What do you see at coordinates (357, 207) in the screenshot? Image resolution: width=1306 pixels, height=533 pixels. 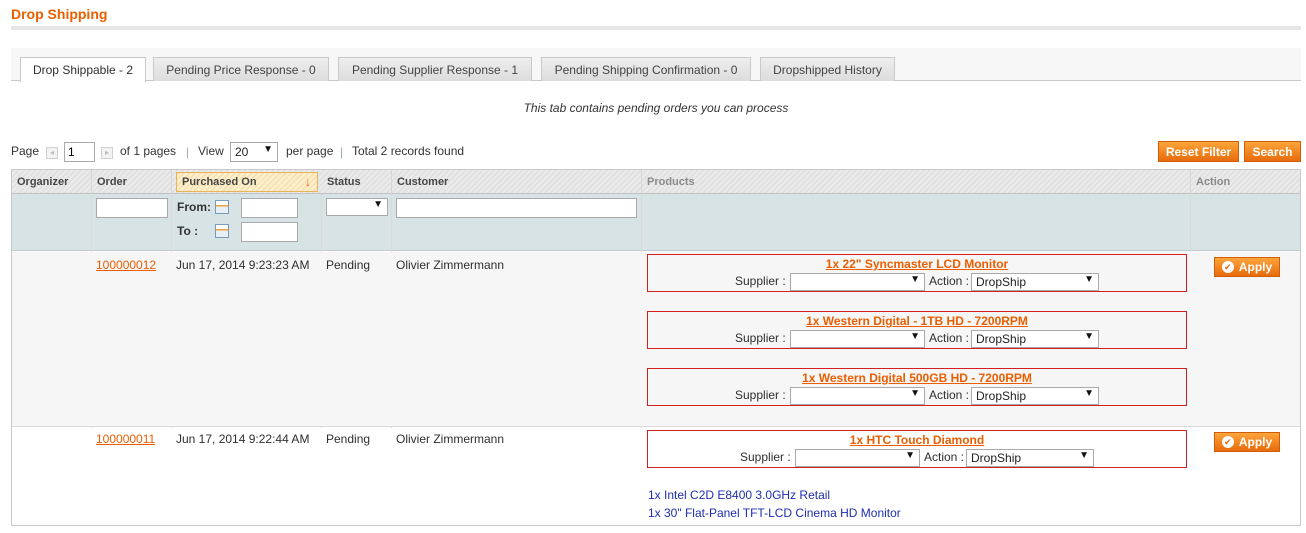 I see `status-filter-select: ▼` at bounding box center [357, 207].